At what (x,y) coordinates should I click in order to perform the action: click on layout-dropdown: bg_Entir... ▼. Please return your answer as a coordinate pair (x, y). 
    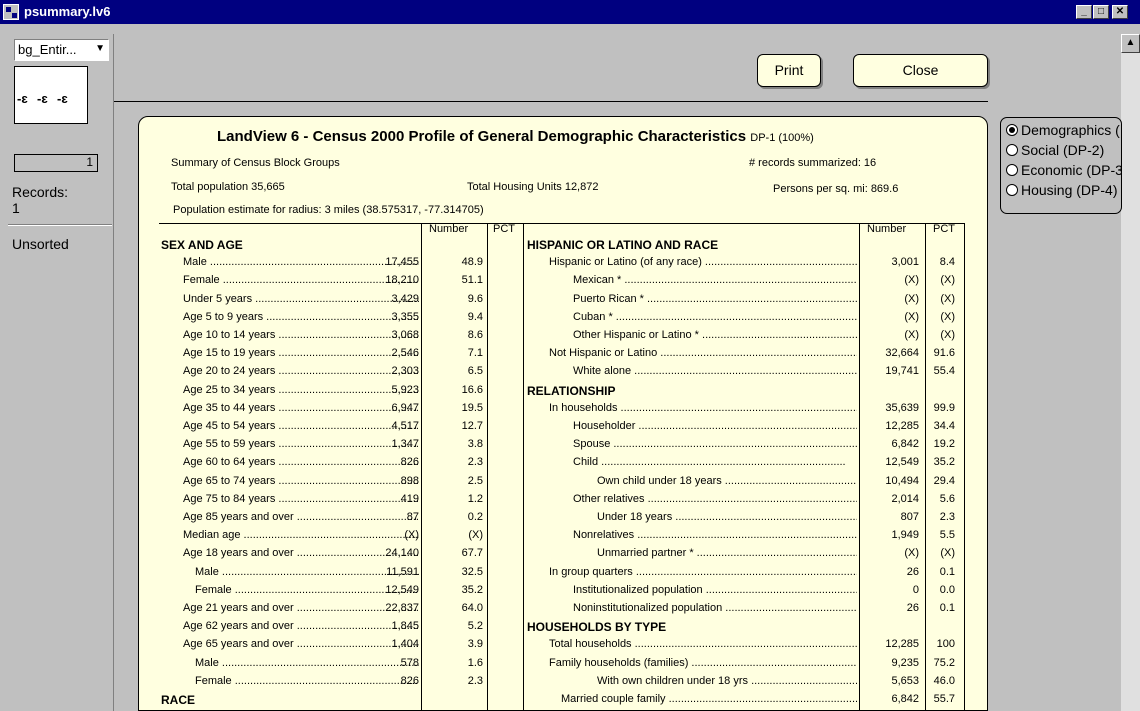
    Looking at the image, I should click on (61, 50).